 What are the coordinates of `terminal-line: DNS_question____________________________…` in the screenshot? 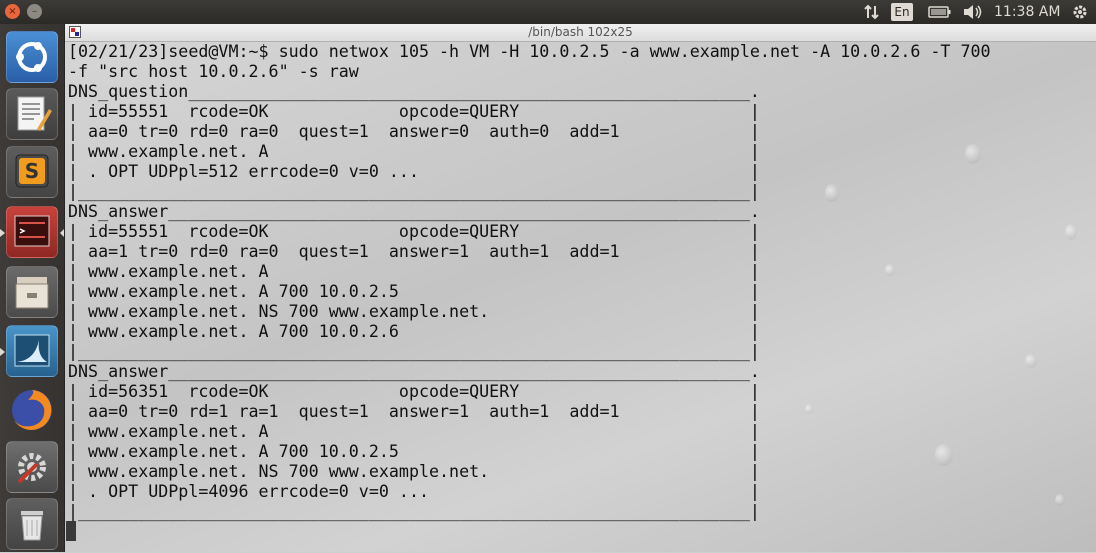 It's located at (414, 91).